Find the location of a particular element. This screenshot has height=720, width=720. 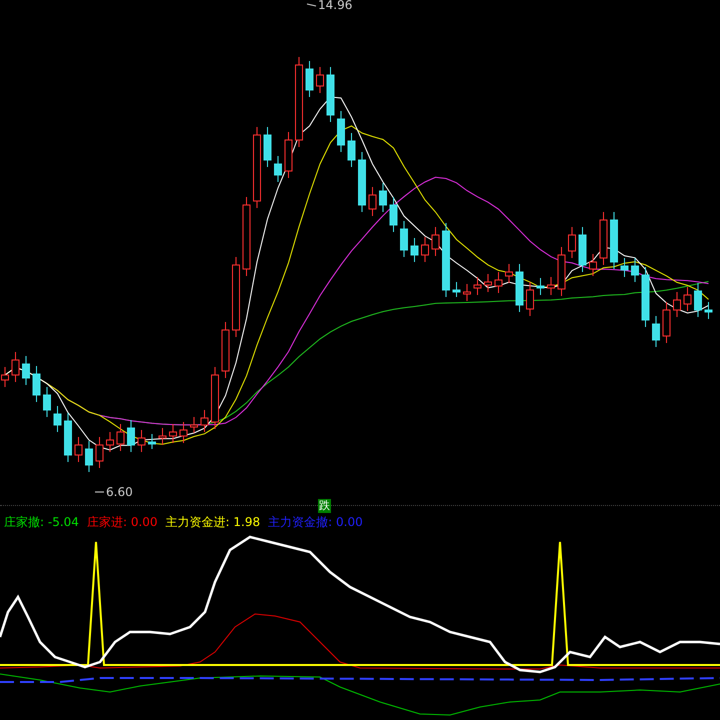

legend-item: 主力资金进: 1.98 is located at coordinates (213, 522).